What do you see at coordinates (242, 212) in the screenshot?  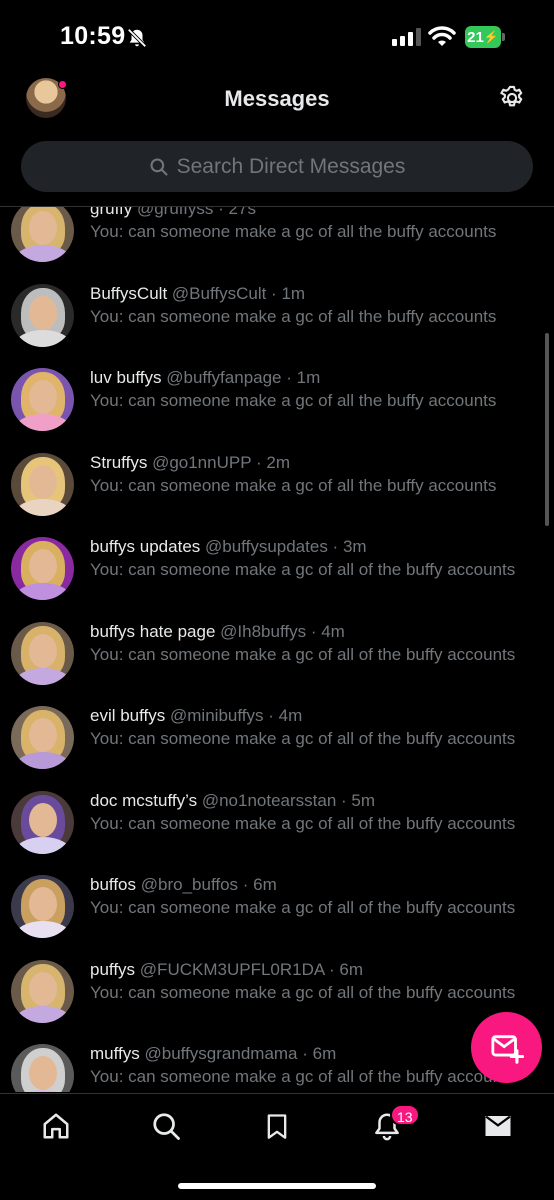 I see `timestamp: 27s` at bounding box center [242, 212].